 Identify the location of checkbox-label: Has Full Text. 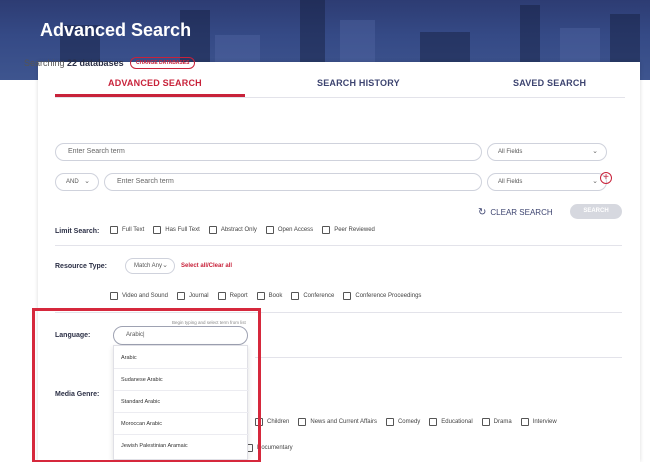
(182, 230).